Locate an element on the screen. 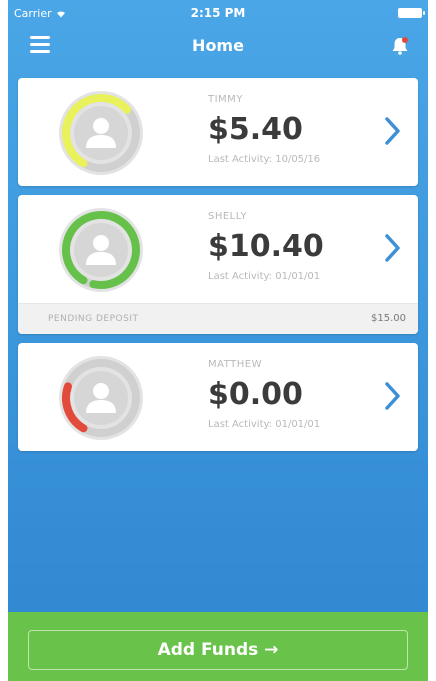  account-balance: $5.40 is located at coordinates (255, 129).